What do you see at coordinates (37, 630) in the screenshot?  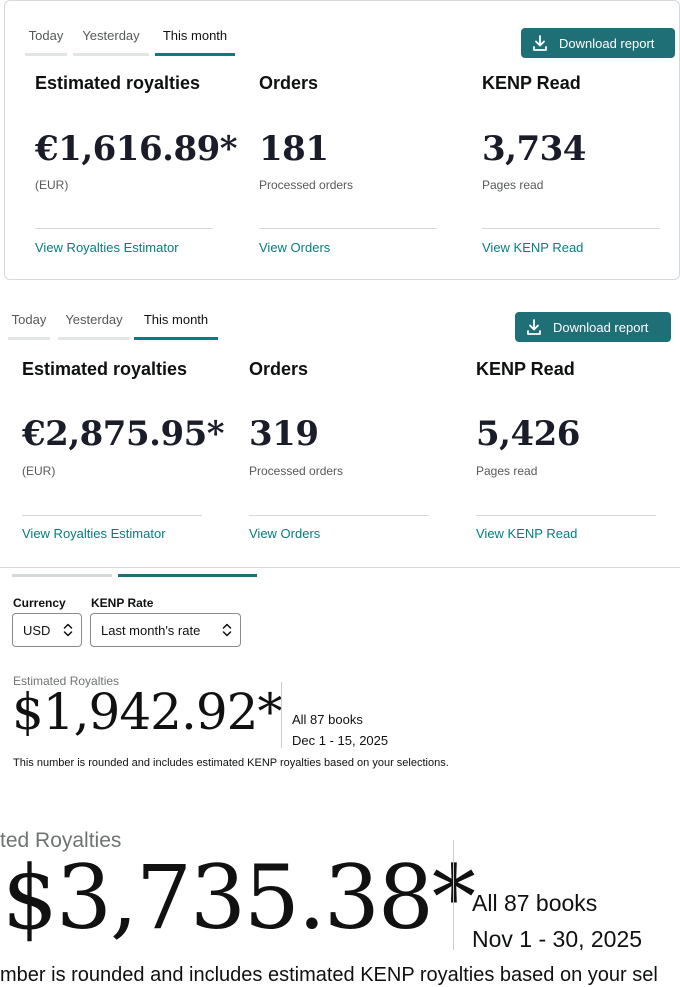 I see `currency-value: USD` at bounding box center [37, 630].